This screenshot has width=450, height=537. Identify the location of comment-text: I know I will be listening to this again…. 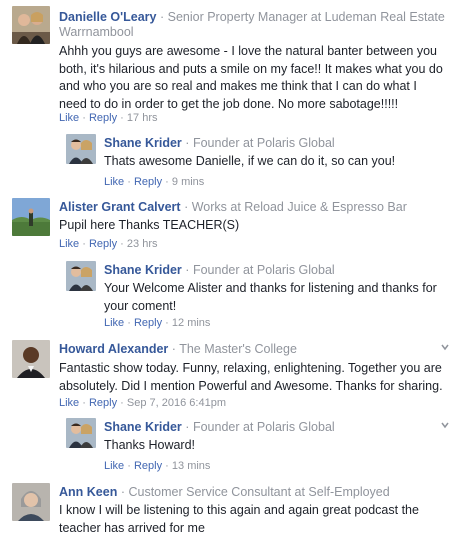
(239, 519).